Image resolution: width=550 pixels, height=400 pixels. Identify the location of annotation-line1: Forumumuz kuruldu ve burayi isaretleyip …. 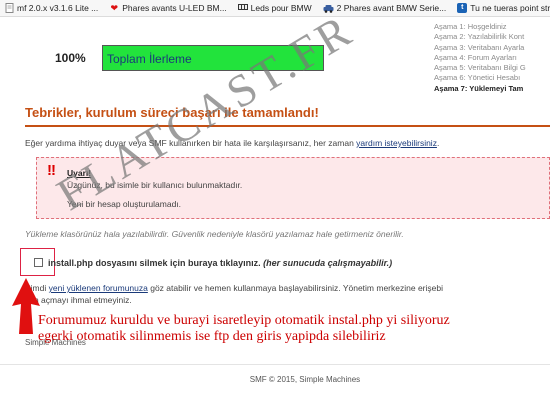
(244, 320).